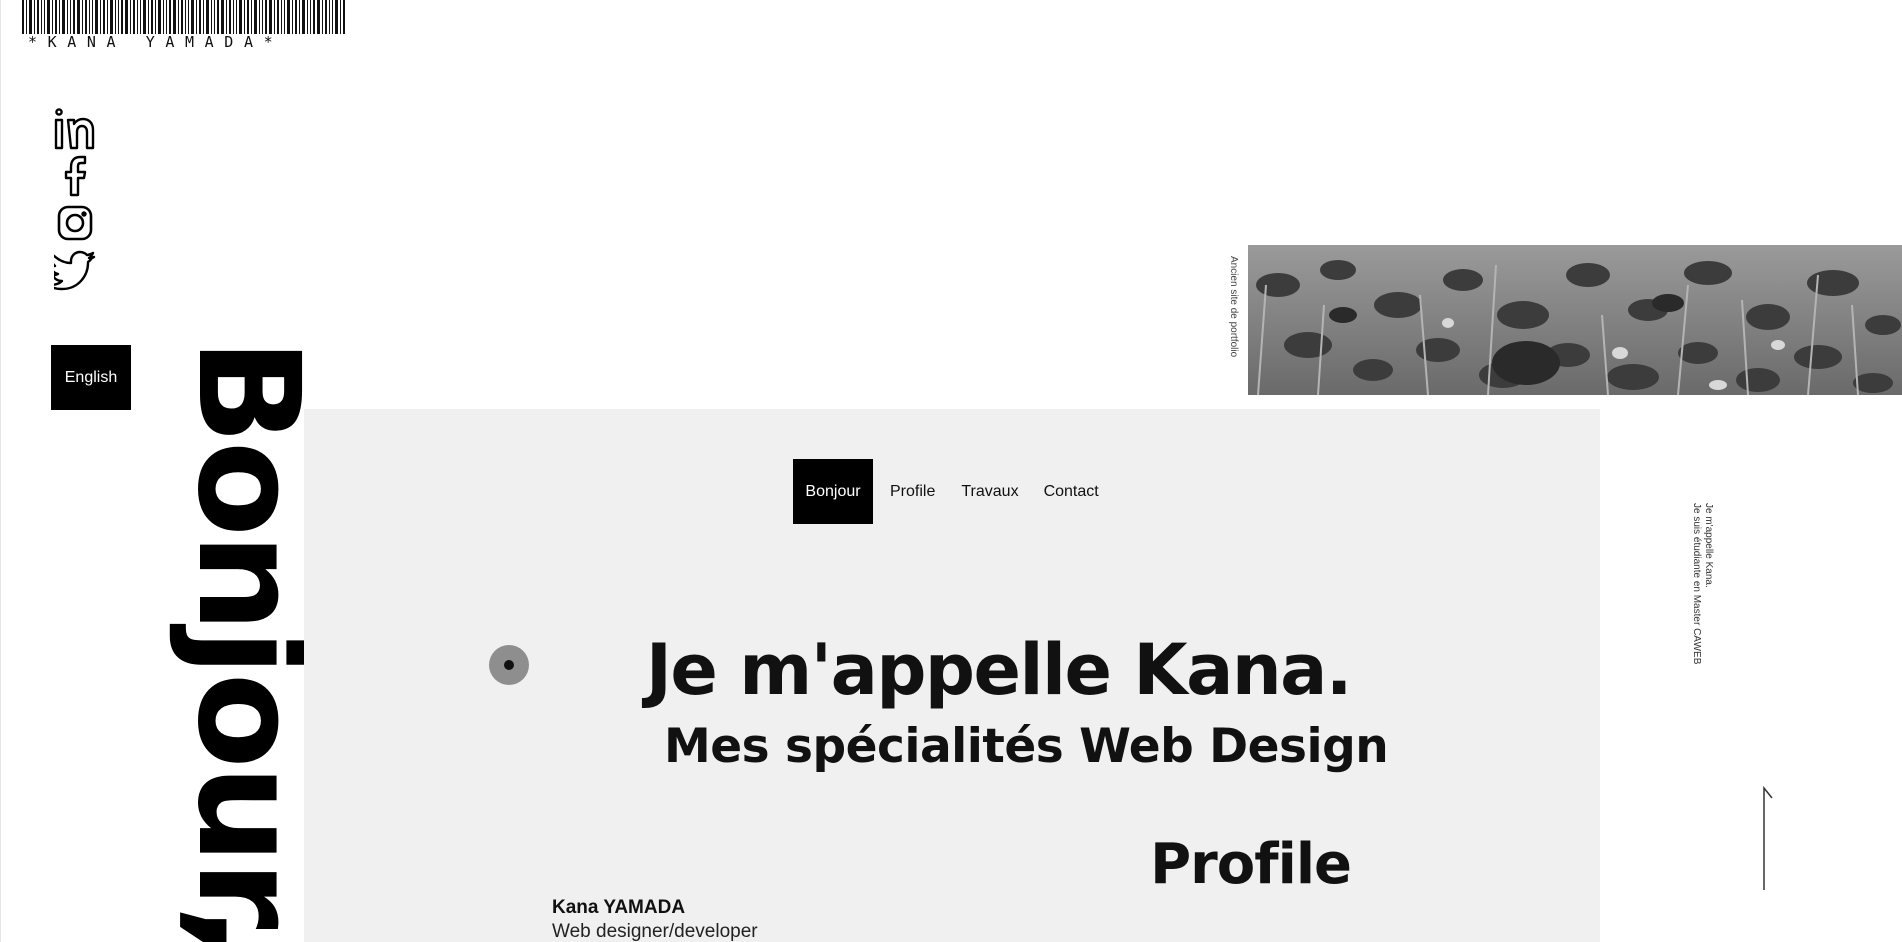 Image resolution: width=1902 pixels, height=942 pixels. I want to click on twitter-link, so click(75, 270).